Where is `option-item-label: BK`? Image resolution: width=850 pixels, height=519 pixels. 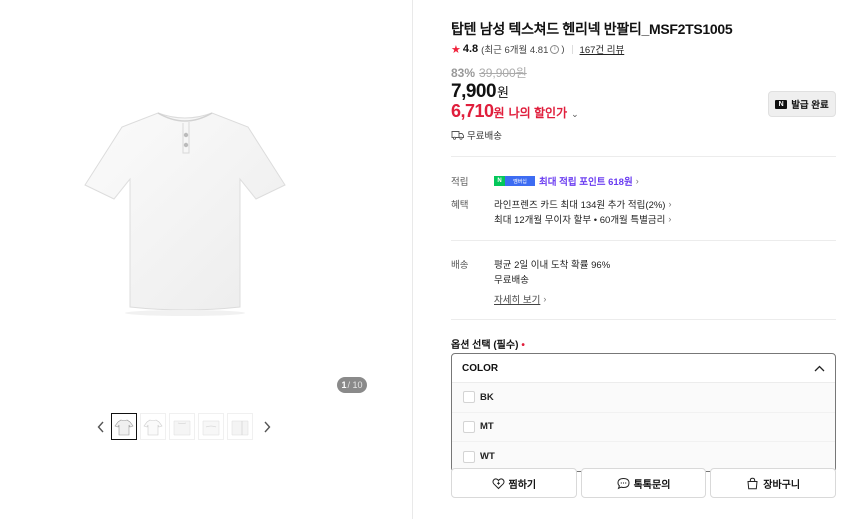 option-item-label: BK is located at coordinates (487, 397).